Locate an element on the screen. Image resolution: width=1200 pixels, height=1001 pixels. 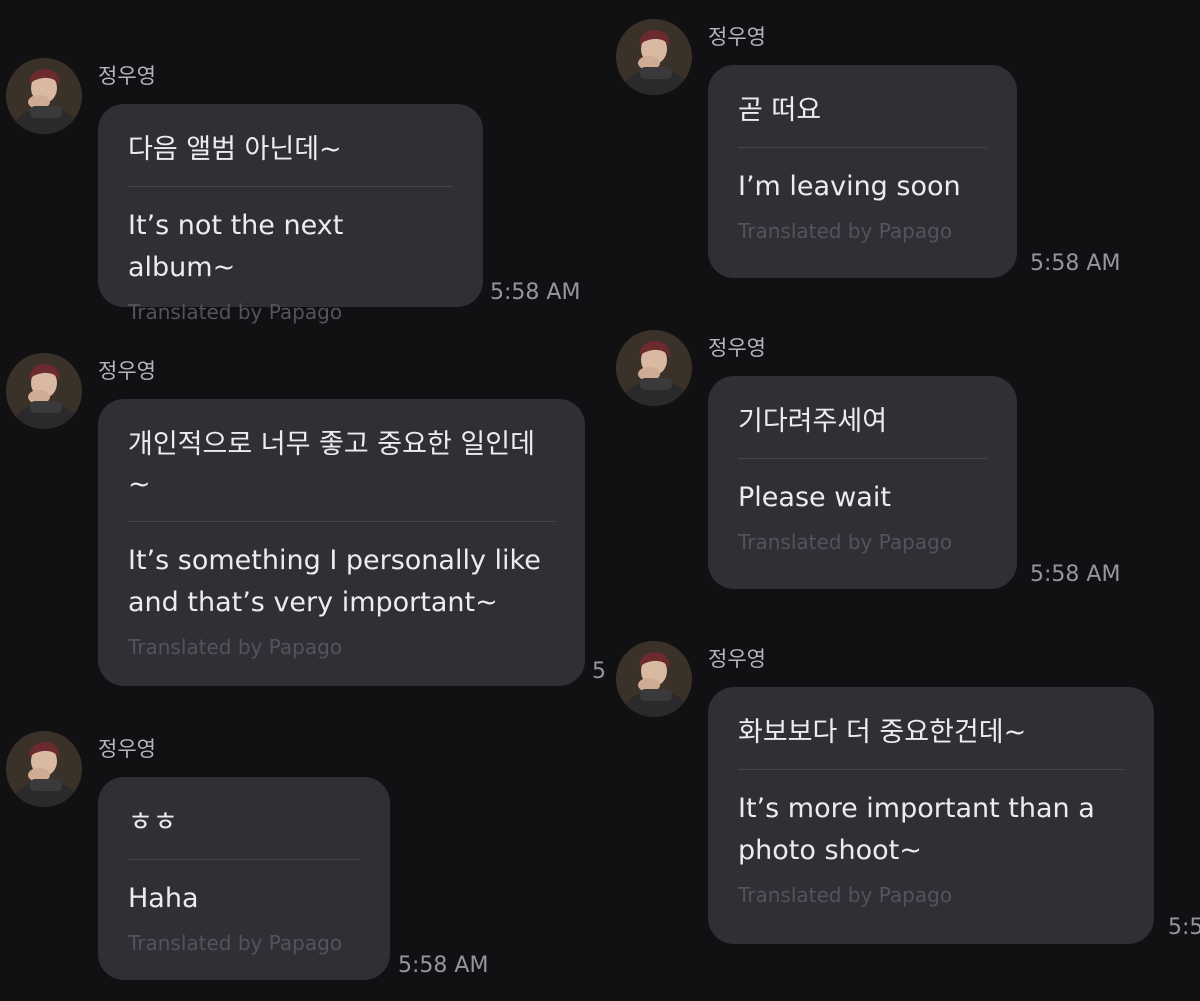
translated-text: Haha is located at coordinates (163, 898).